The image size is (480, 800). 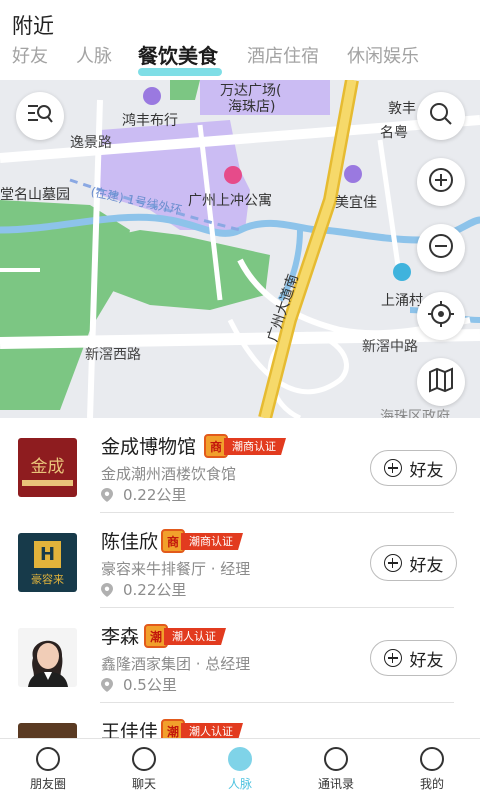 I want to click on chat-icon, so click(x=144, y=759).